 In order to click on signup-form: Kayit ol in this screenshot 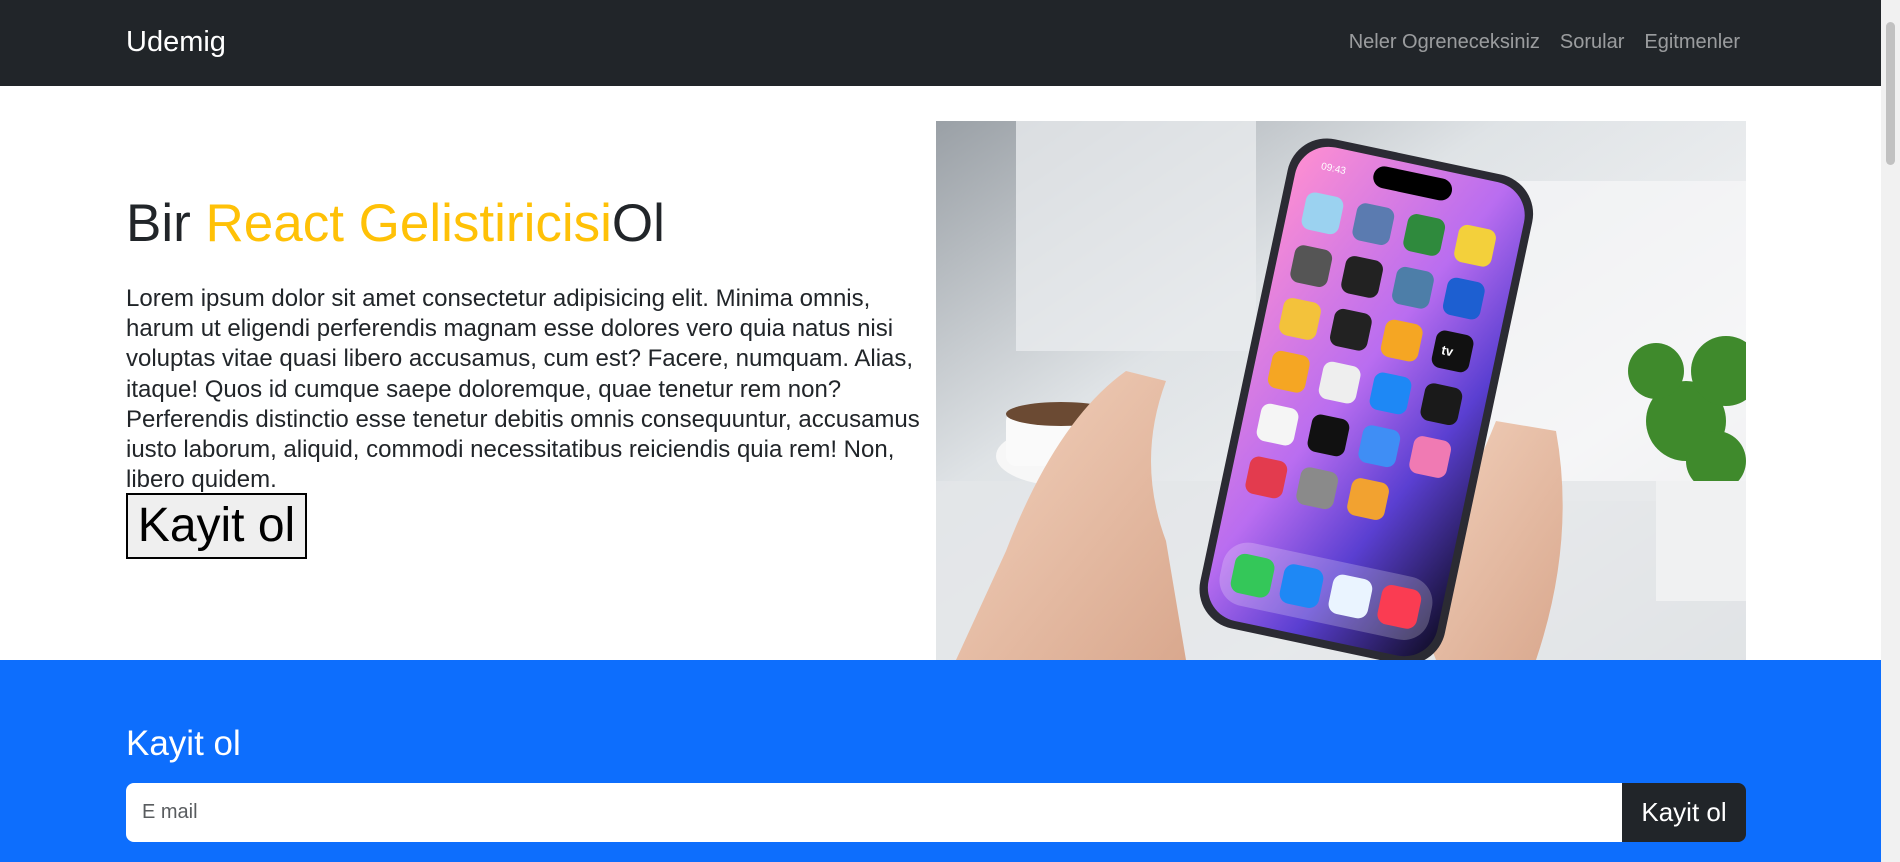, I will do `click(936, 812)`.